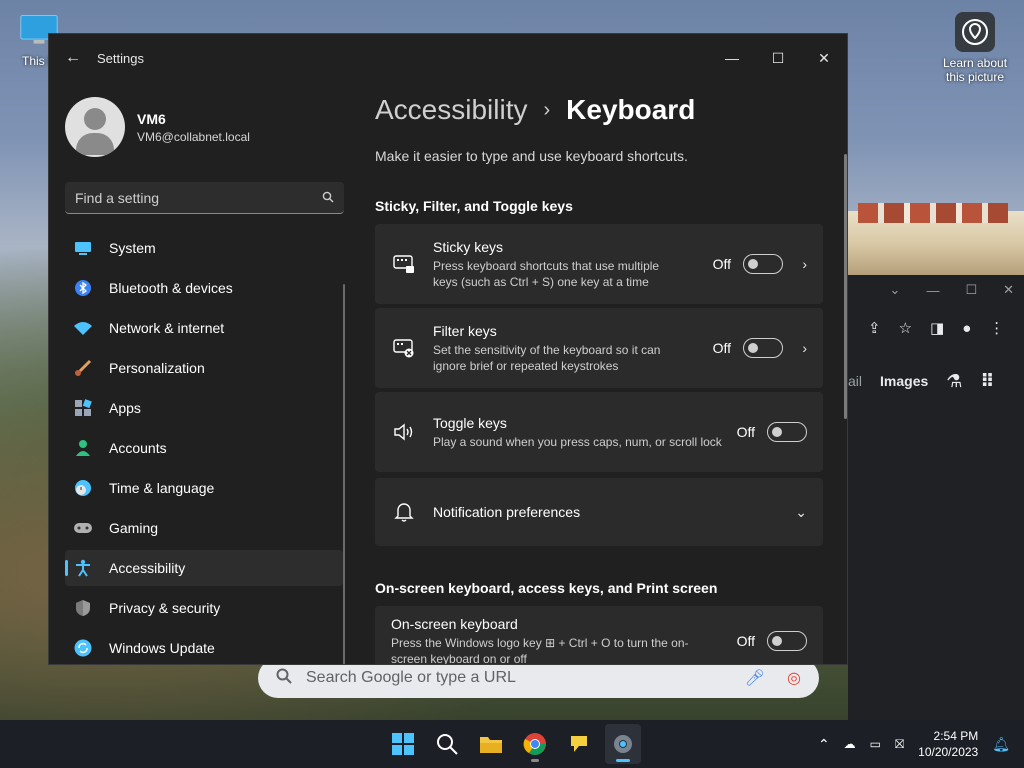 The image size is (1024, 768). I want to click on sidebar-item-accounts: Accounts, so click(204, 448).